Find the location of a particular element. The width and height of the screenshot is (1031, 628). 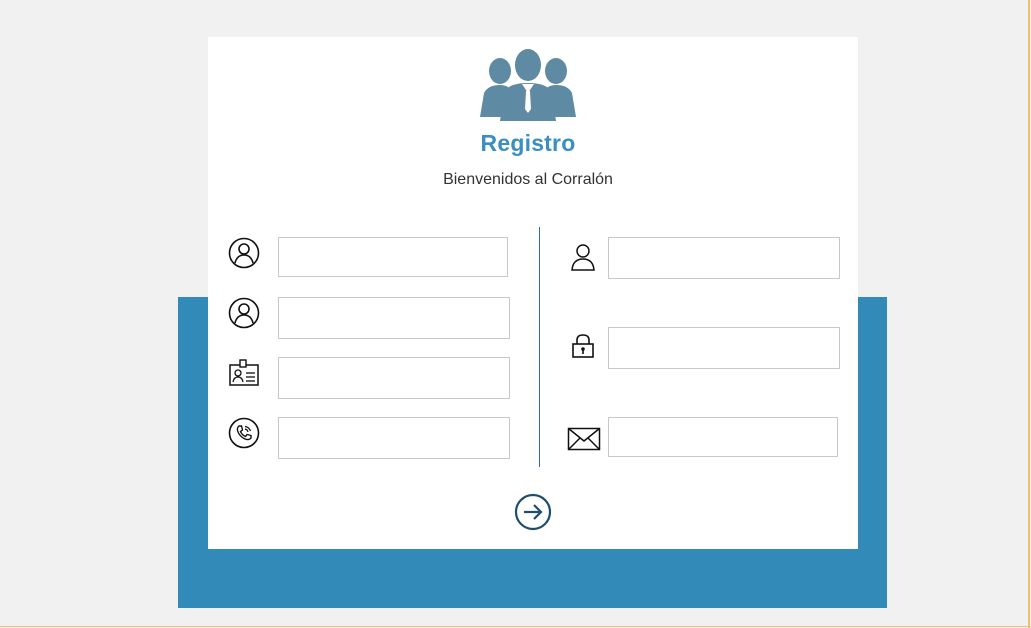

second-field-input is located at coordinates (394, 318).